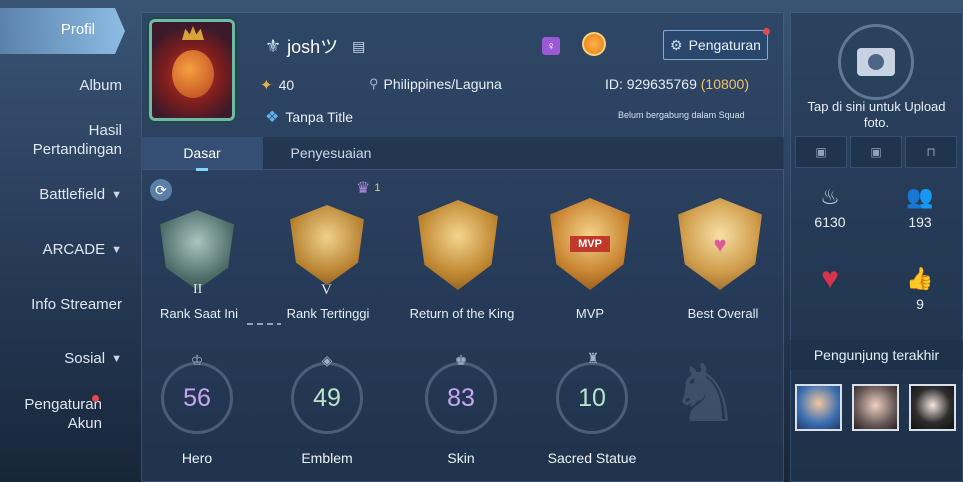  I want to click on location-row: ⚲ Philippines/Laguna, so click(435, 84).